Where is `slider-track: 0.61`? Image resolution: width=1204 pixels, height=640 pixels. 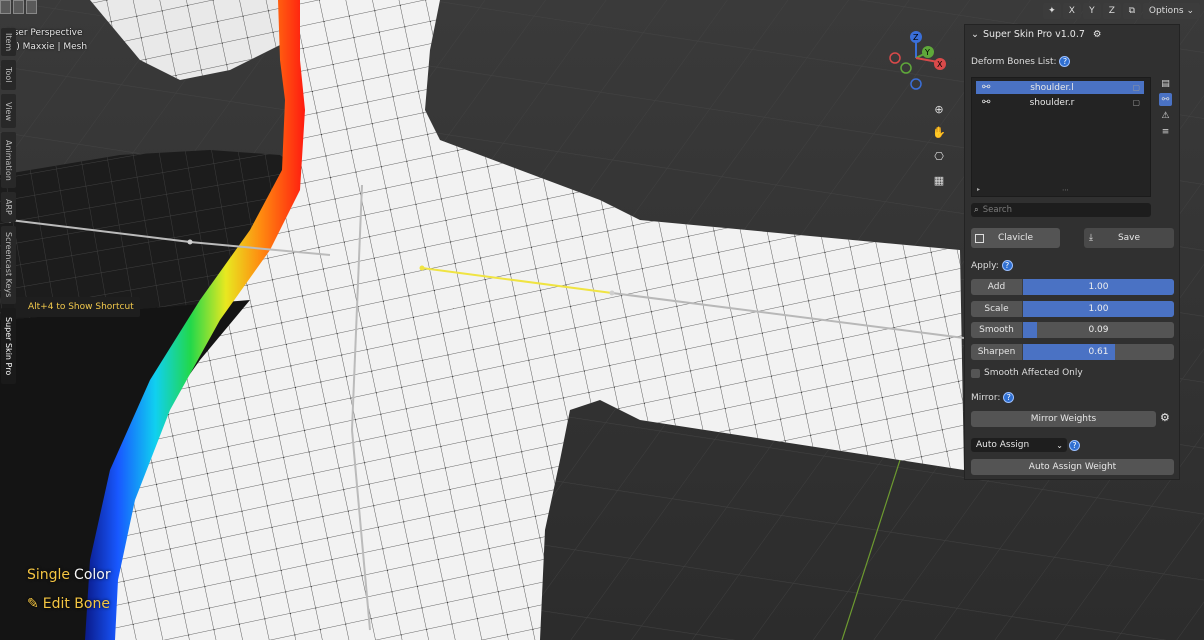
slider-track: 0.61 is located at coordinates (1098, 352).